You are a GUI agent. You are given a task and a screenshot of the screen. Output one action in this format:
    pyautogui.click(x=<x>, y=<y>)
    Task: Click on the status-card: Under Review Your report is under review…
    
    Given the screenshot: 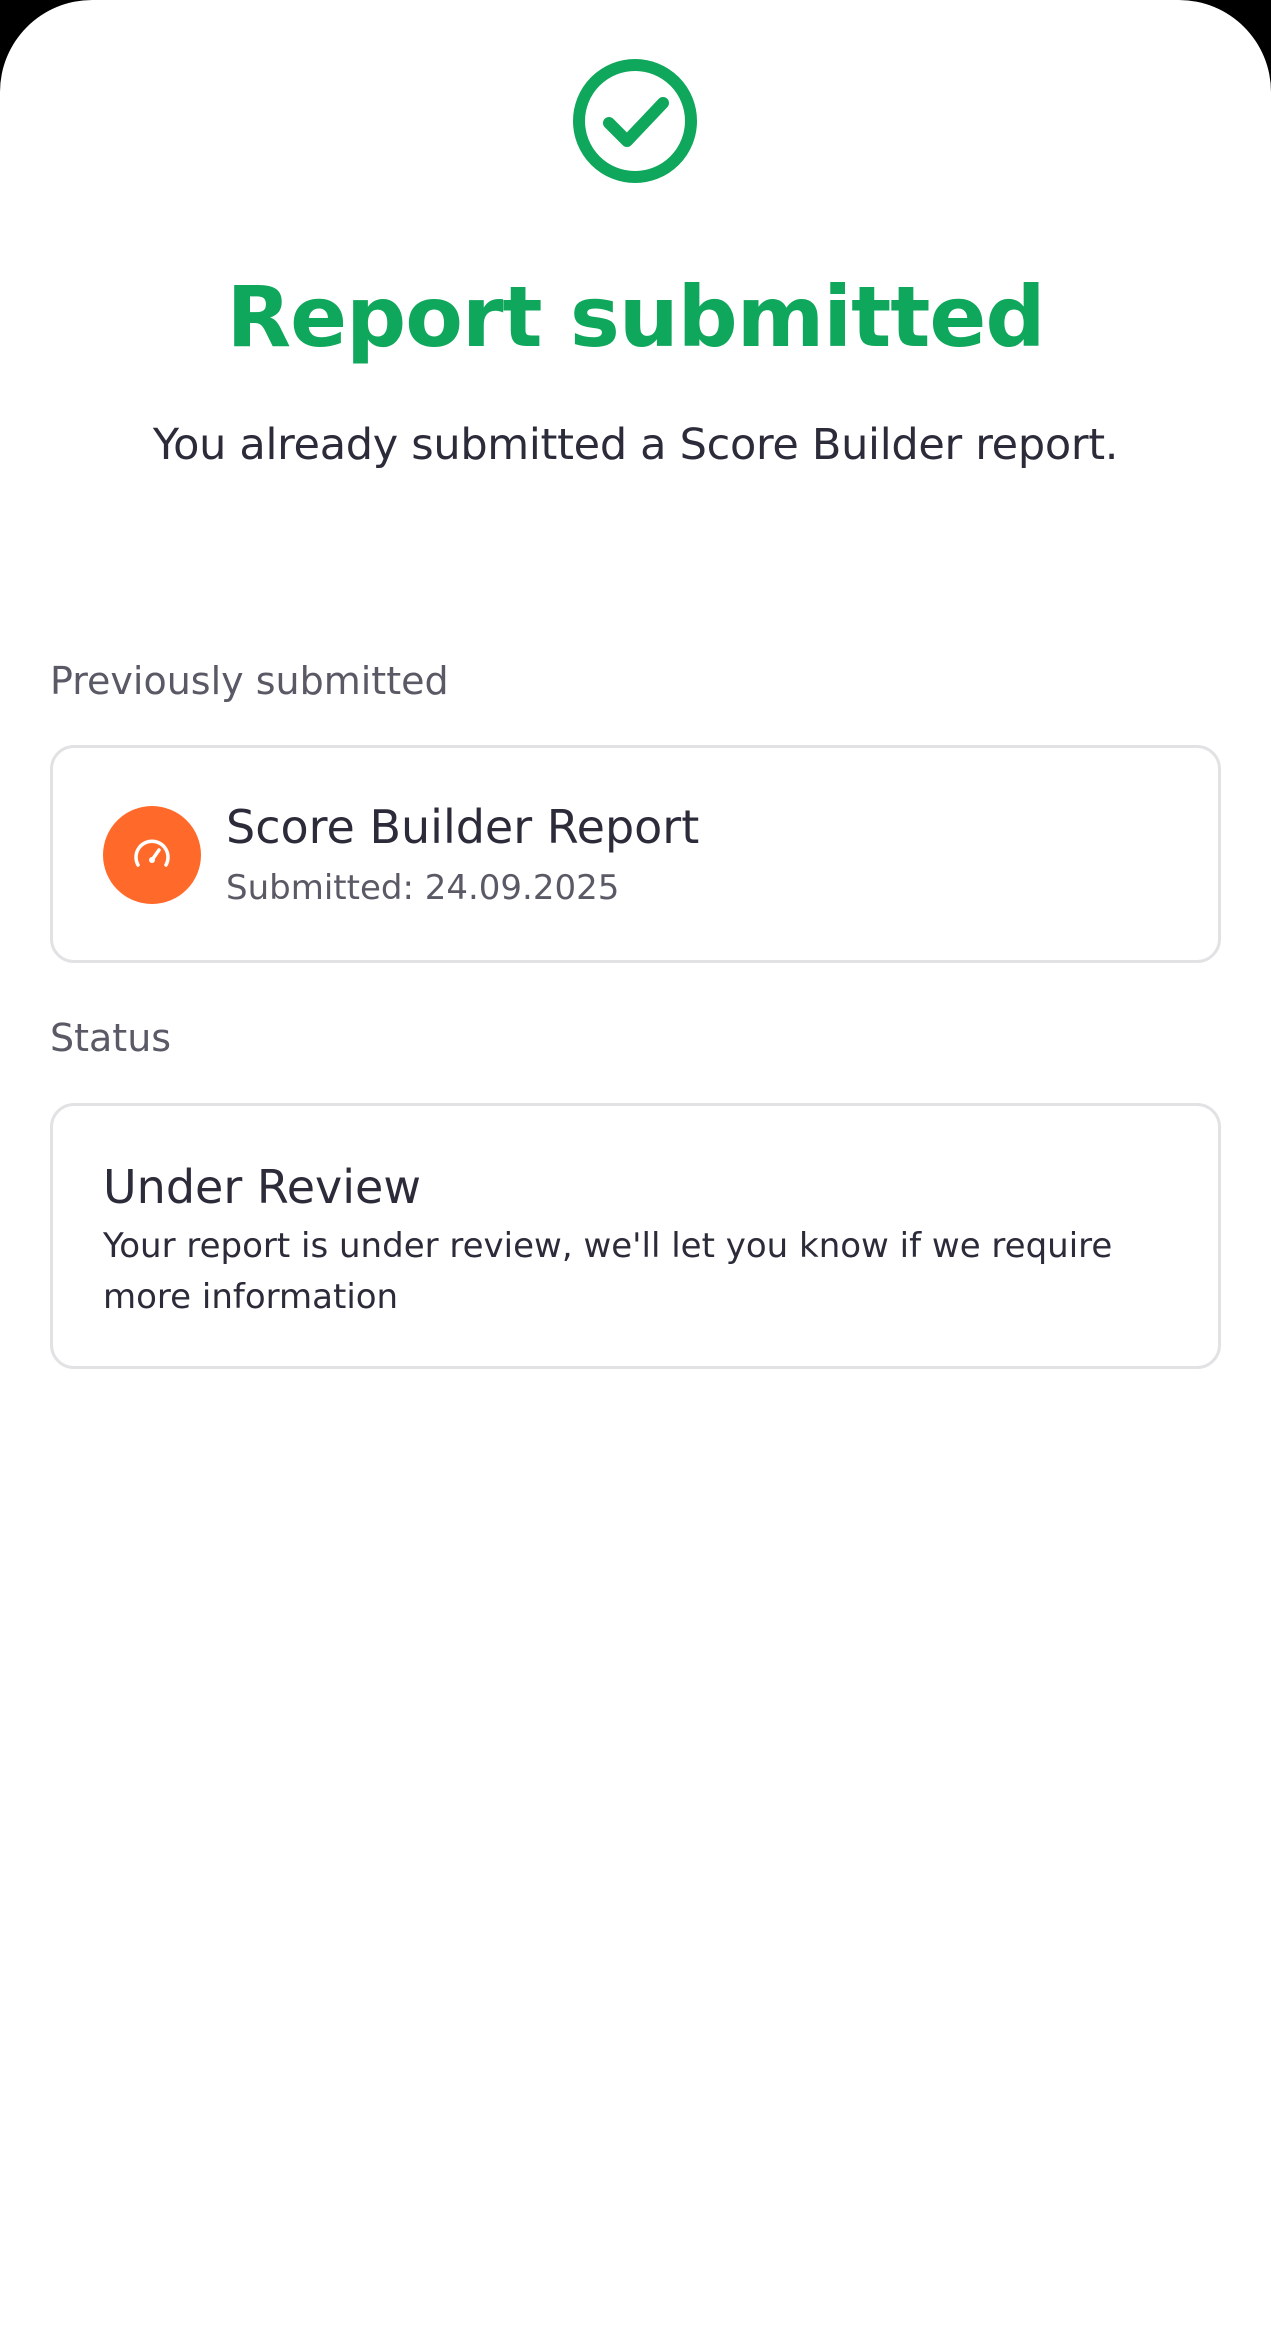 What is the action you would take?
    pyautogui.click(x=635, y=1236)
    